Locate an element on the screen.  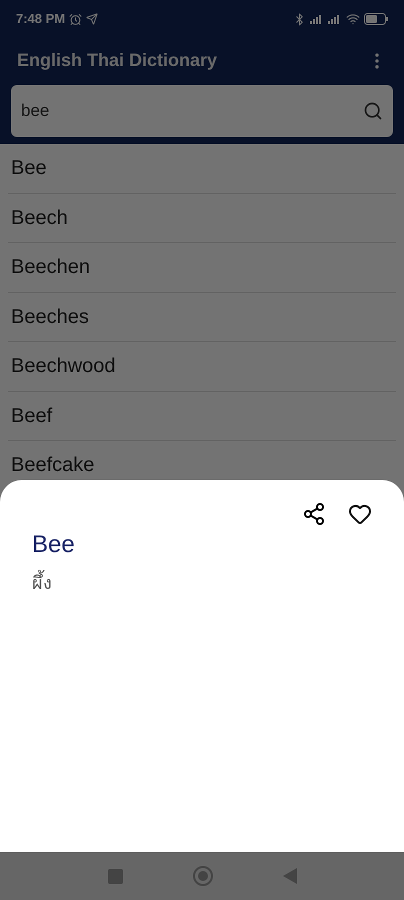
app-title: English Thai Dictionary is located at coordinates (117, 60).